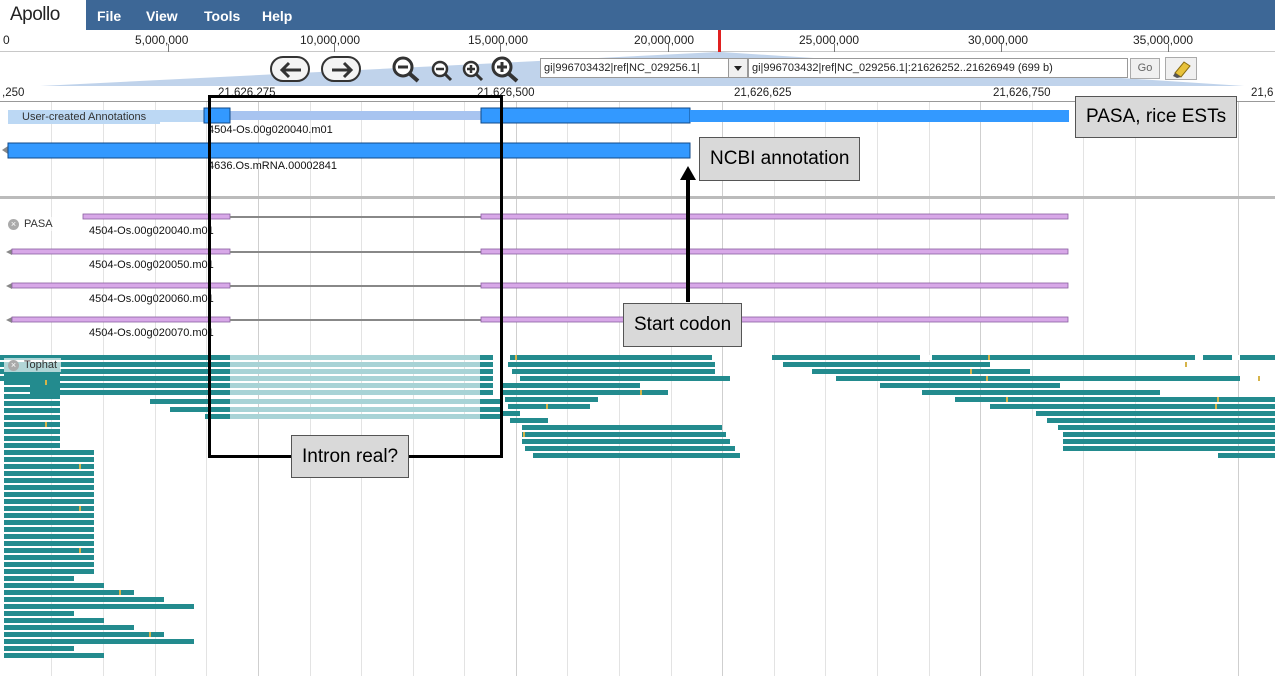 The height and width of the screenshot is (676, 1275). I want to click on utr-segment, so click(879, 116).